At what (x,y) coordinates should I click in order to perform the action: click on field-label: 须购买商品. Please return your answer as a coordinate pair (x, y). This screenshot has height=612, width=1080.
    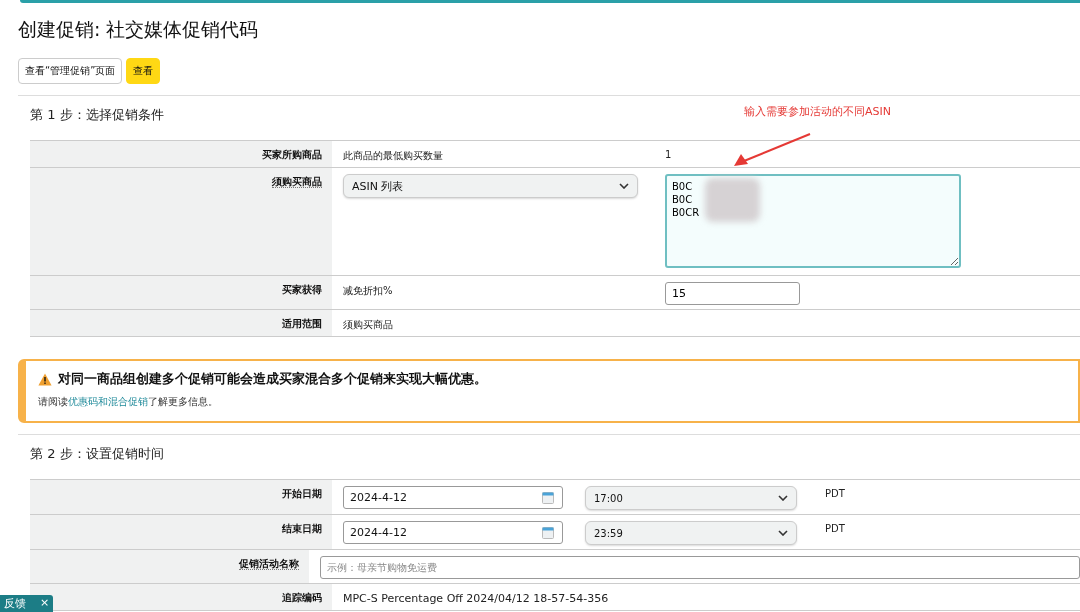
    Looking at the image, I should click on (297, 182).